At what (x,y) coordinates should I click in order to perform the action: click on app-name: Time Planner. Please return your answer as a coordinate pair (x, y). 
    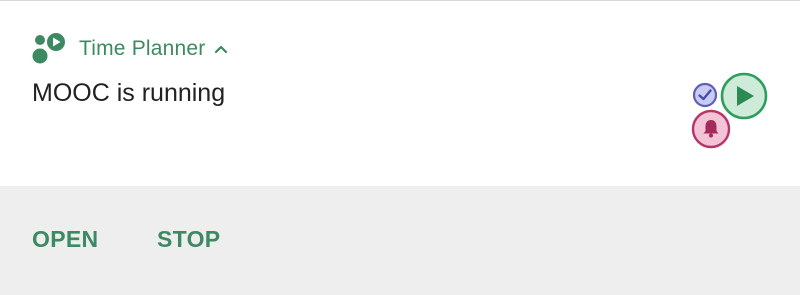
    Looking at the image, I should click on (142, 48).